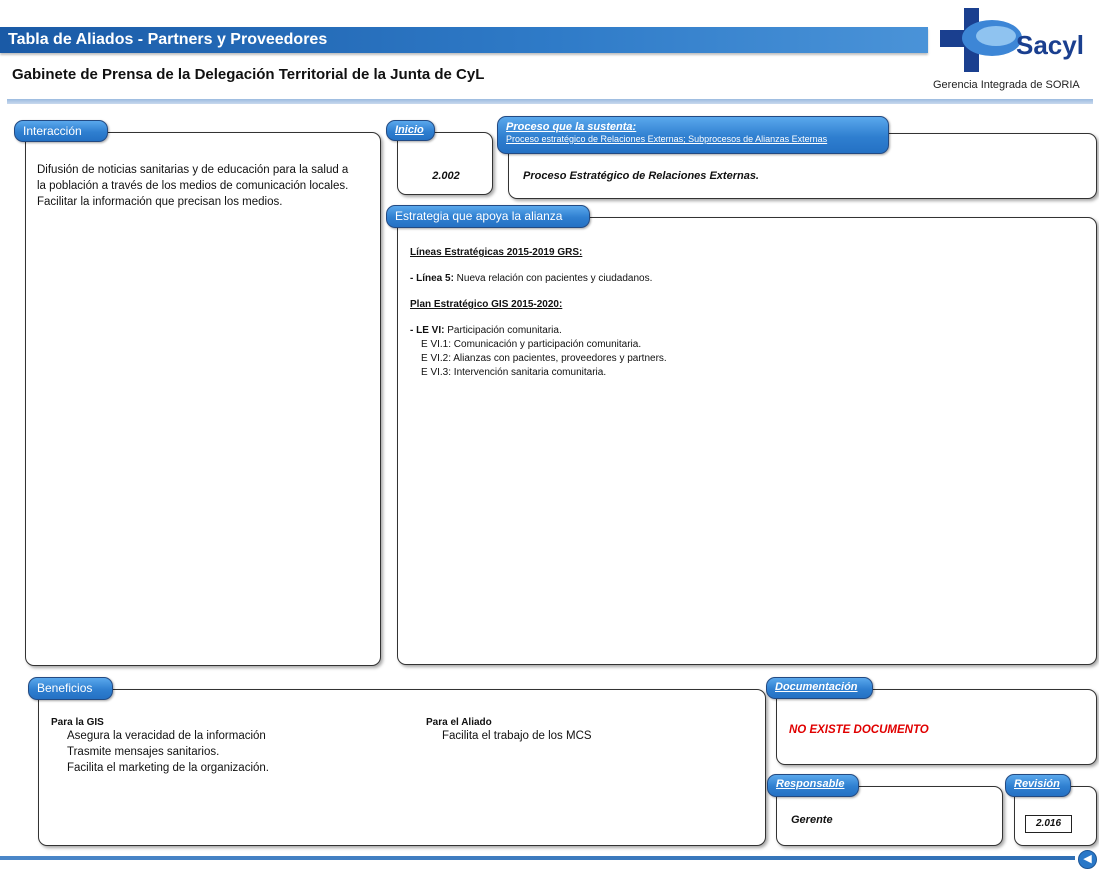  What do you see at coordinates (166, 736) in the screenshot?
I see `beneficios-gis-item: Asegura la veracidad de la información` at bounding box center [166, 736].